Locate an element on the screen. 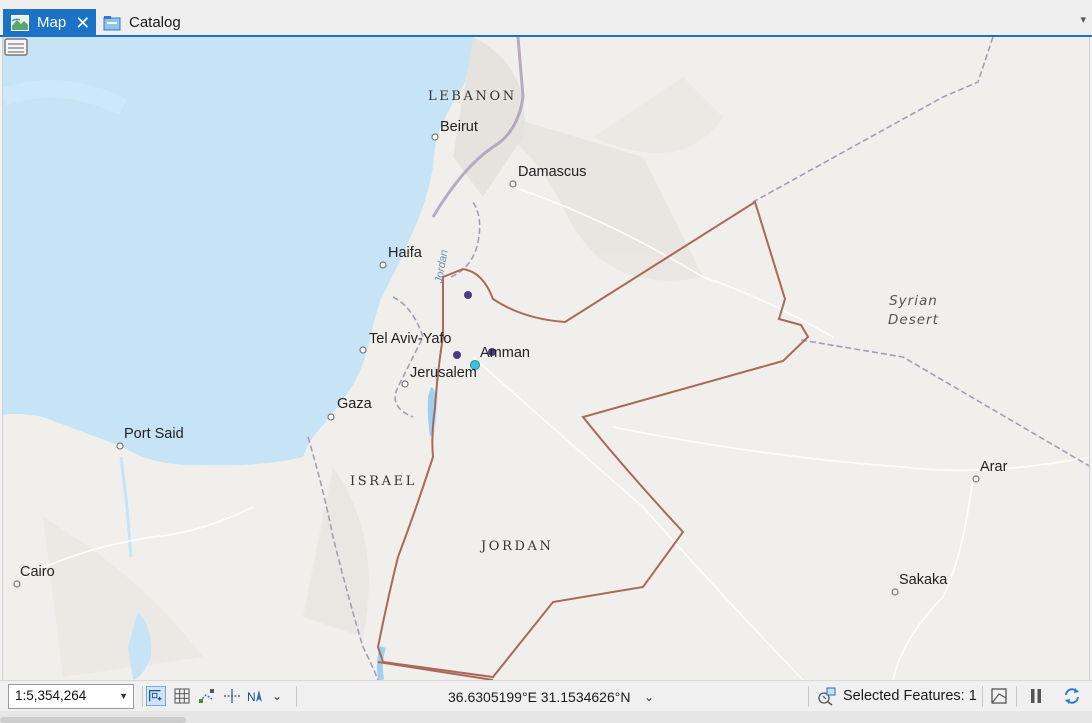  tab-bar: Map ✕ Catalog ▾ is located at coordinates (546, 18).